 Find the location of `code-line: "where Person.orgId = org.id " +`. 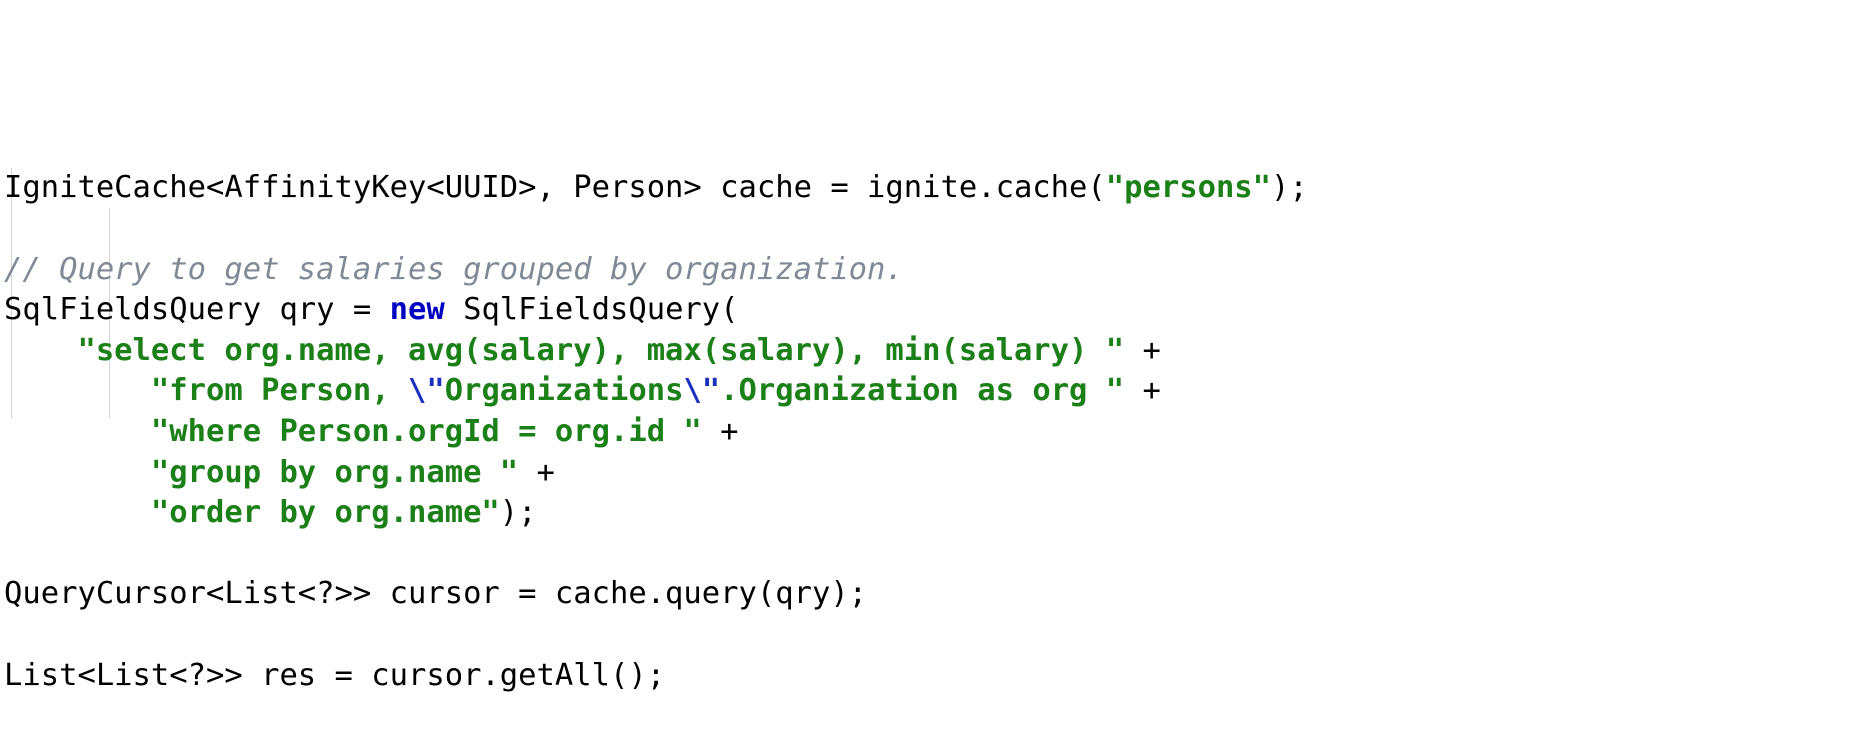

code-line: "where Person.orgId = org.id " + is located at coordinates (931, 432).